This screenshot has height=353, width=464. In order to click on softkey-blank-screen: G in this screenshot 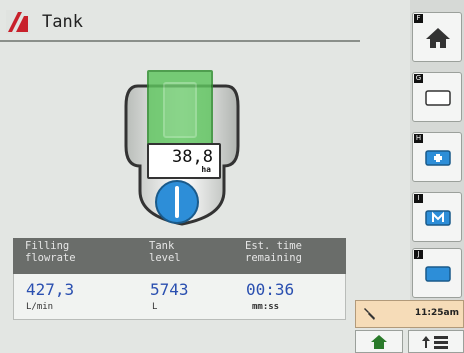, I will do `click(437, 97)`.